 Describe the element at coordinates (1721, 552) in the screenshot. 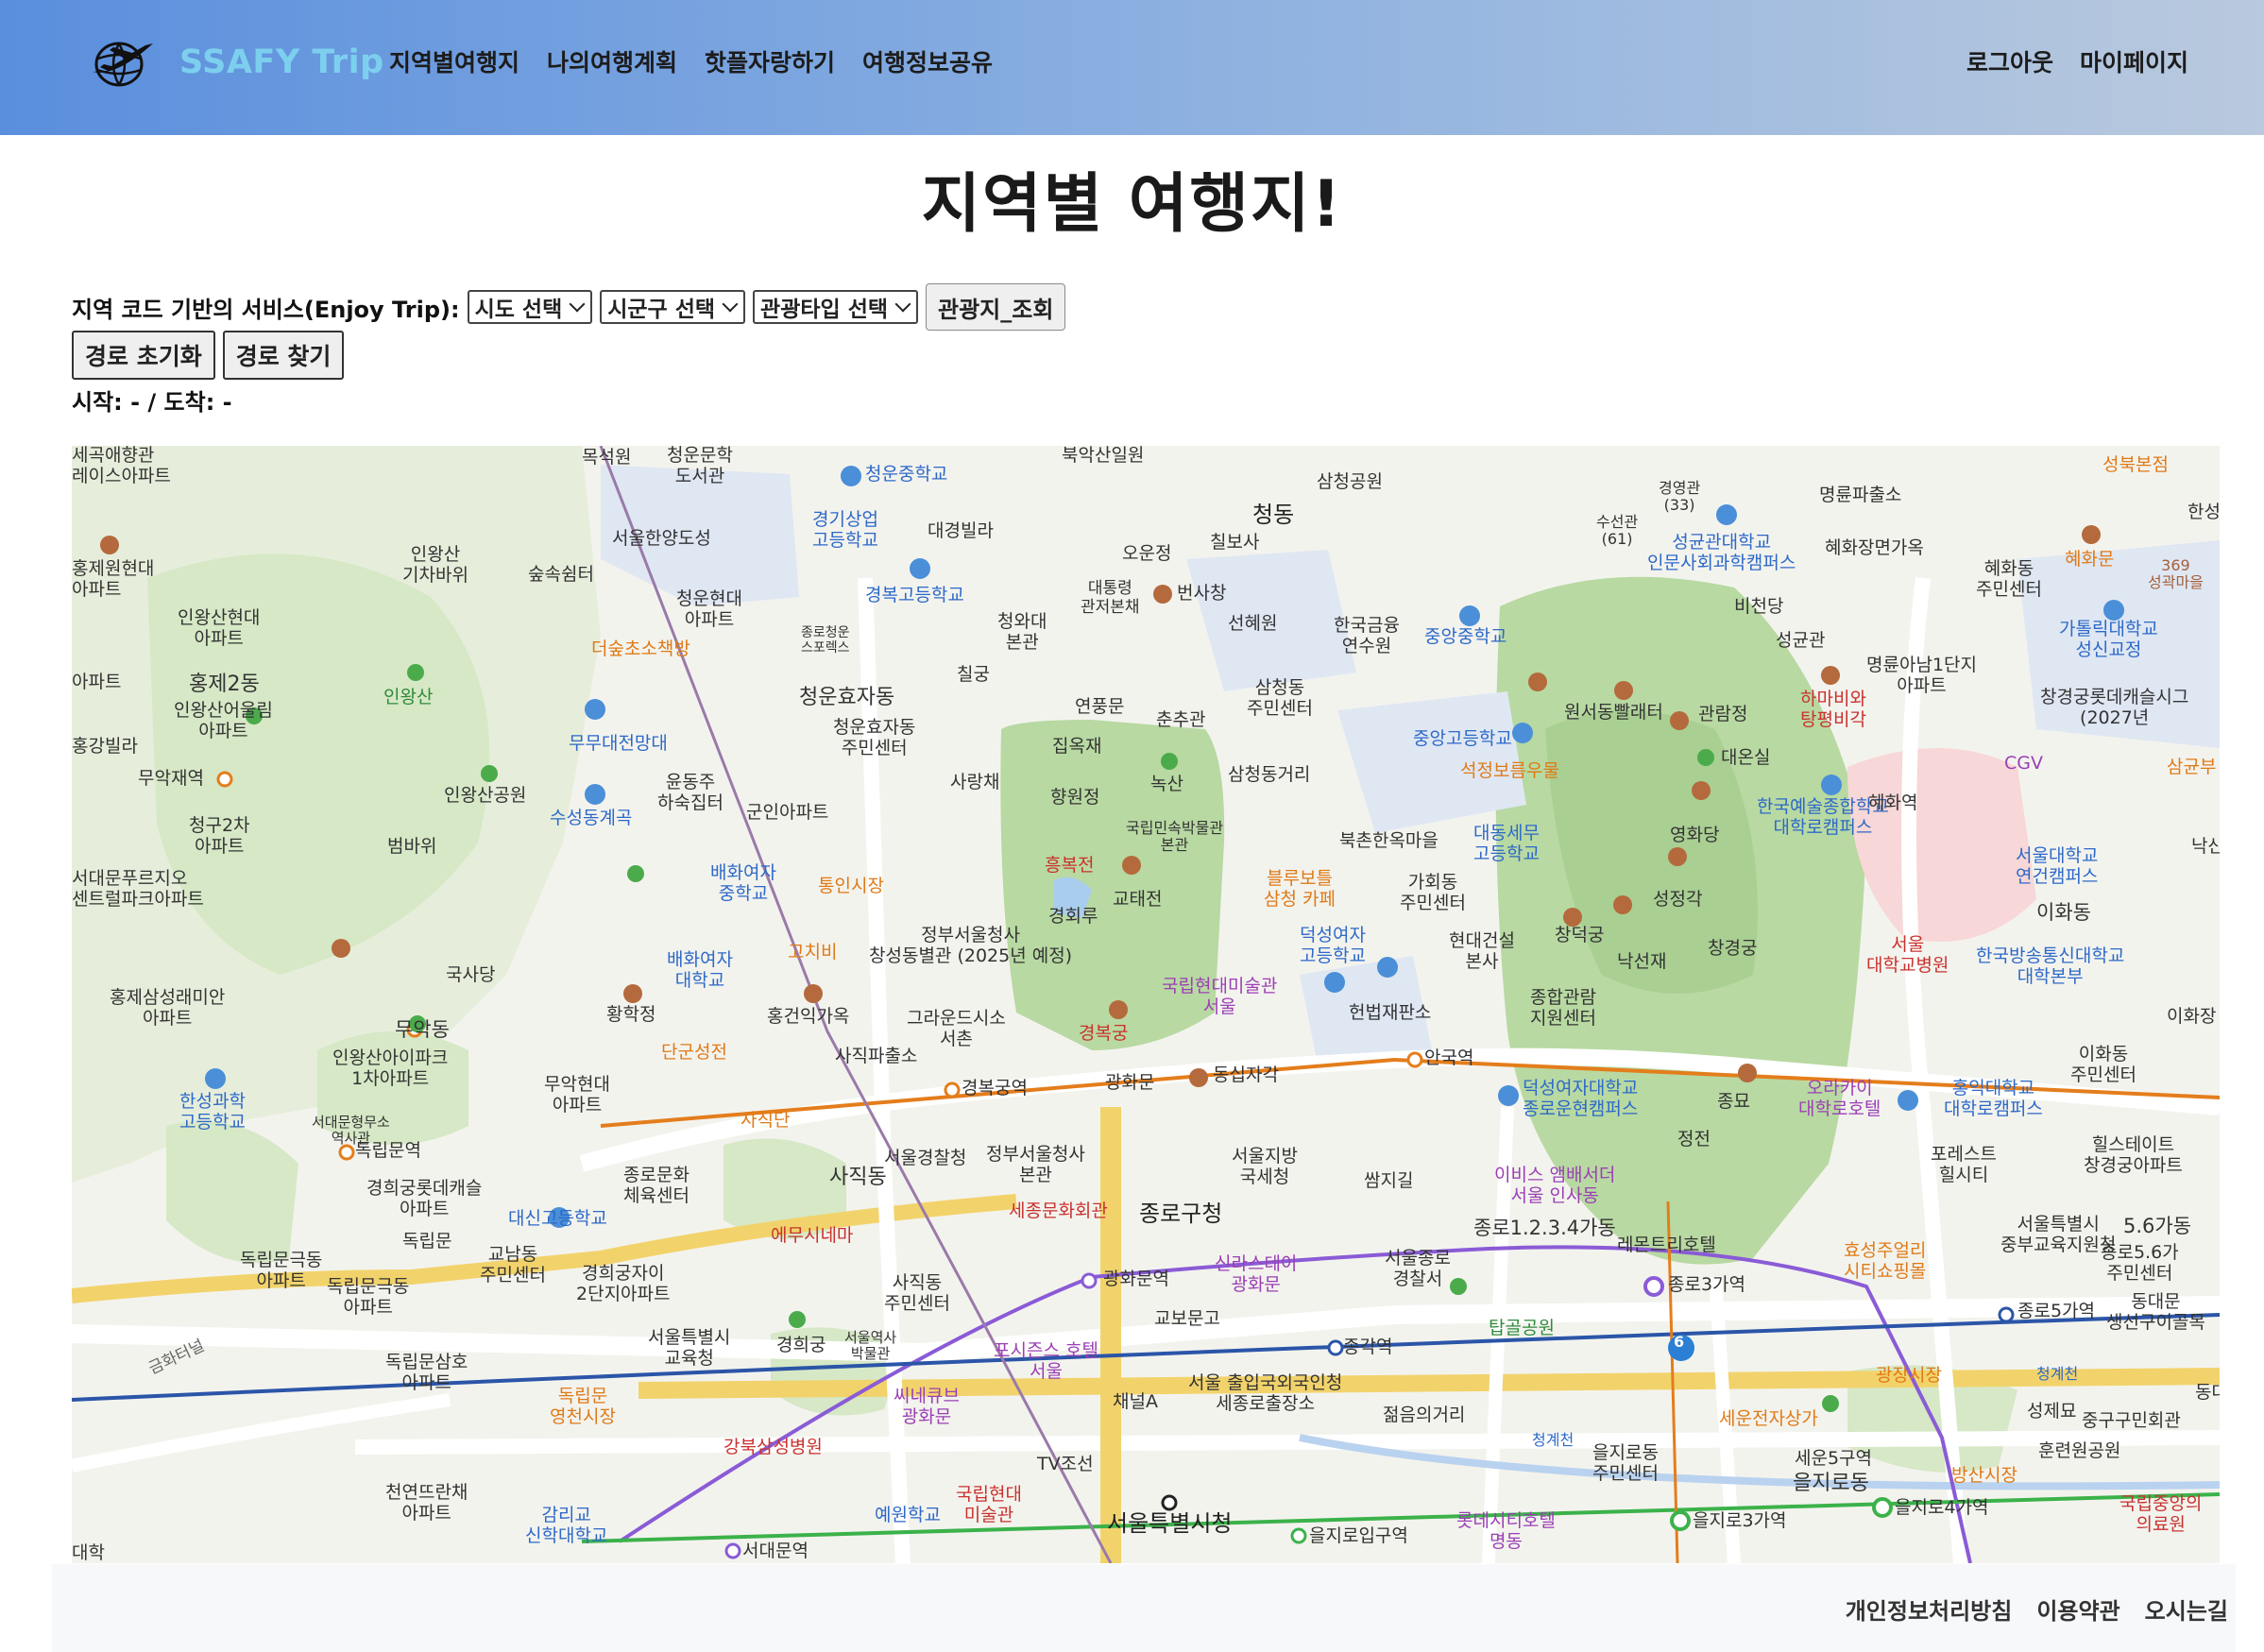

I see `map-label: 성균관대학교 인문사회과학캠퍼스` at that location.